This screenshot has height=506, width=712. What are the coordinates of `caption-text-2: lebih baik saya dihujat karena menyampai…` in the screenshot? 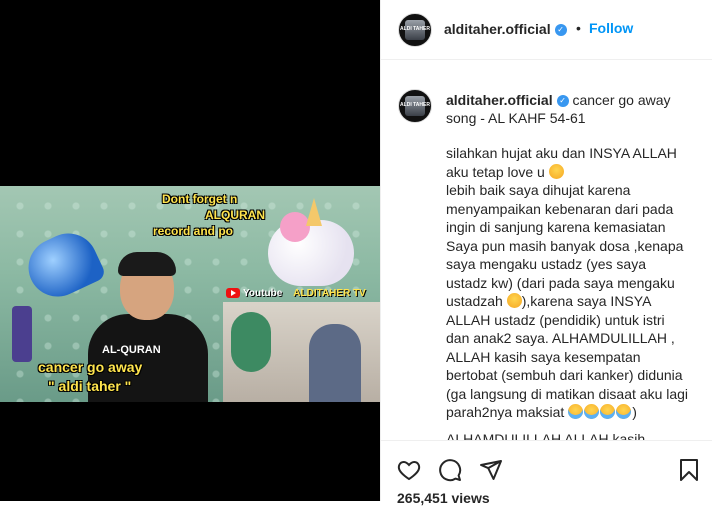 It's located at (567, 245).